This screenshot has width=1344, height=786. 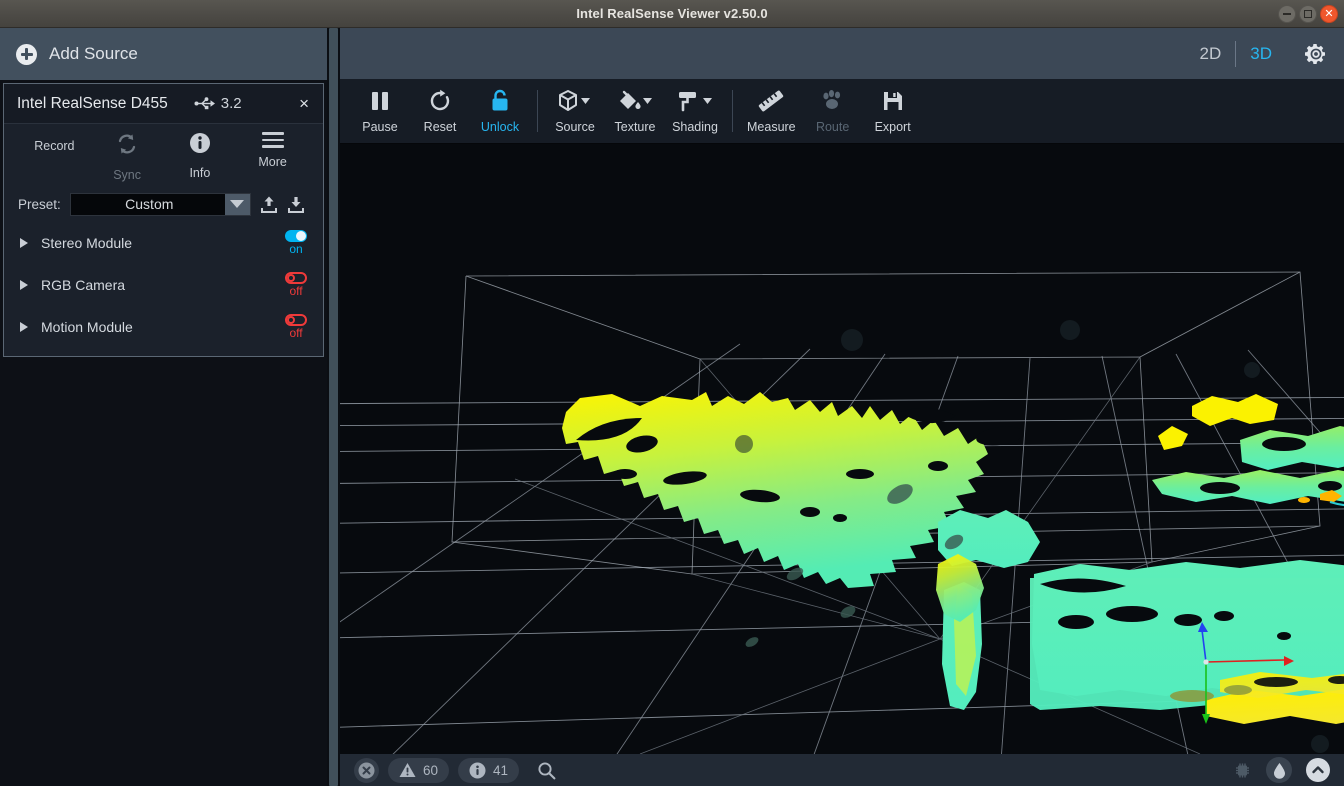 What do you see at coordinates (771, 101) in the screenshot?
I see `ruler-icon` at bounding box center [771, 101].